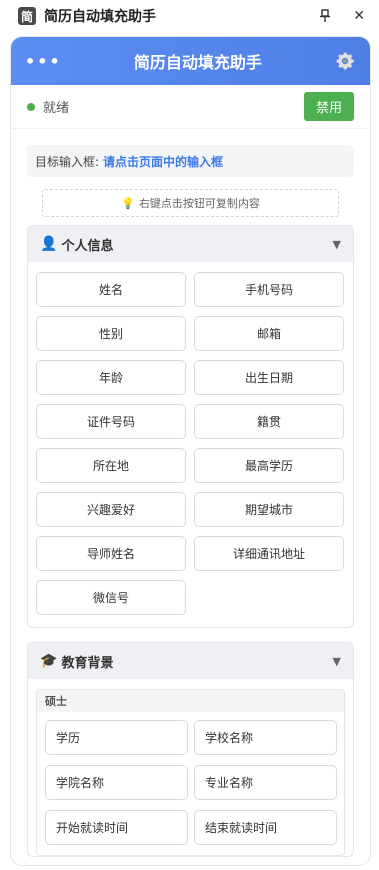 The image size is (379, 870). I want to click on field-button-end-date: 结束就读时间, so click(265, 827).